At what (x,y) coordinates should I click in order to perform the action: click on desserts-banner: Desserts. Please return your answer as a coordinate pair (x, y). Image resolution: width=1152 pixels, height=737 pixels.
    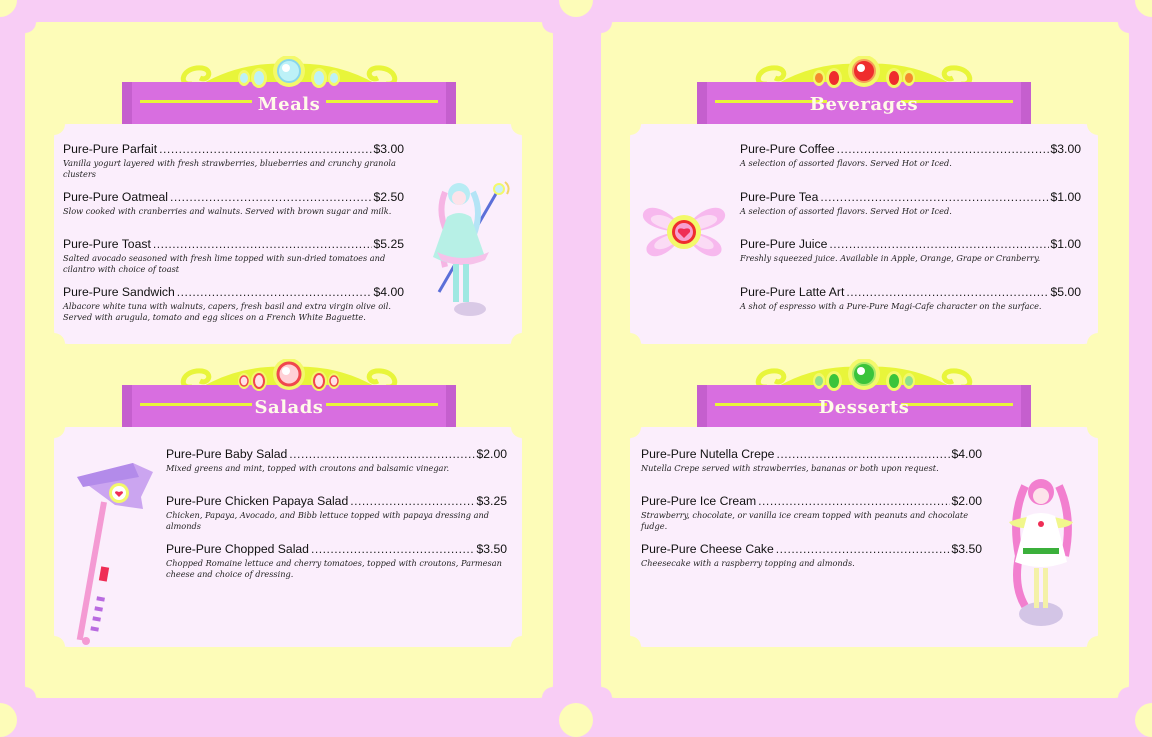
    Looking at the image, I should click on (864, 394).